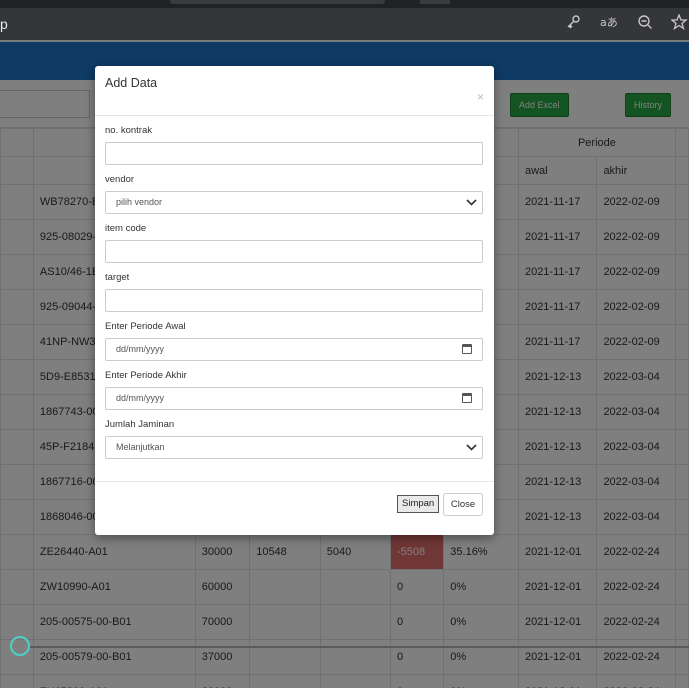  I want to click on key-icon, so click(573, 24).